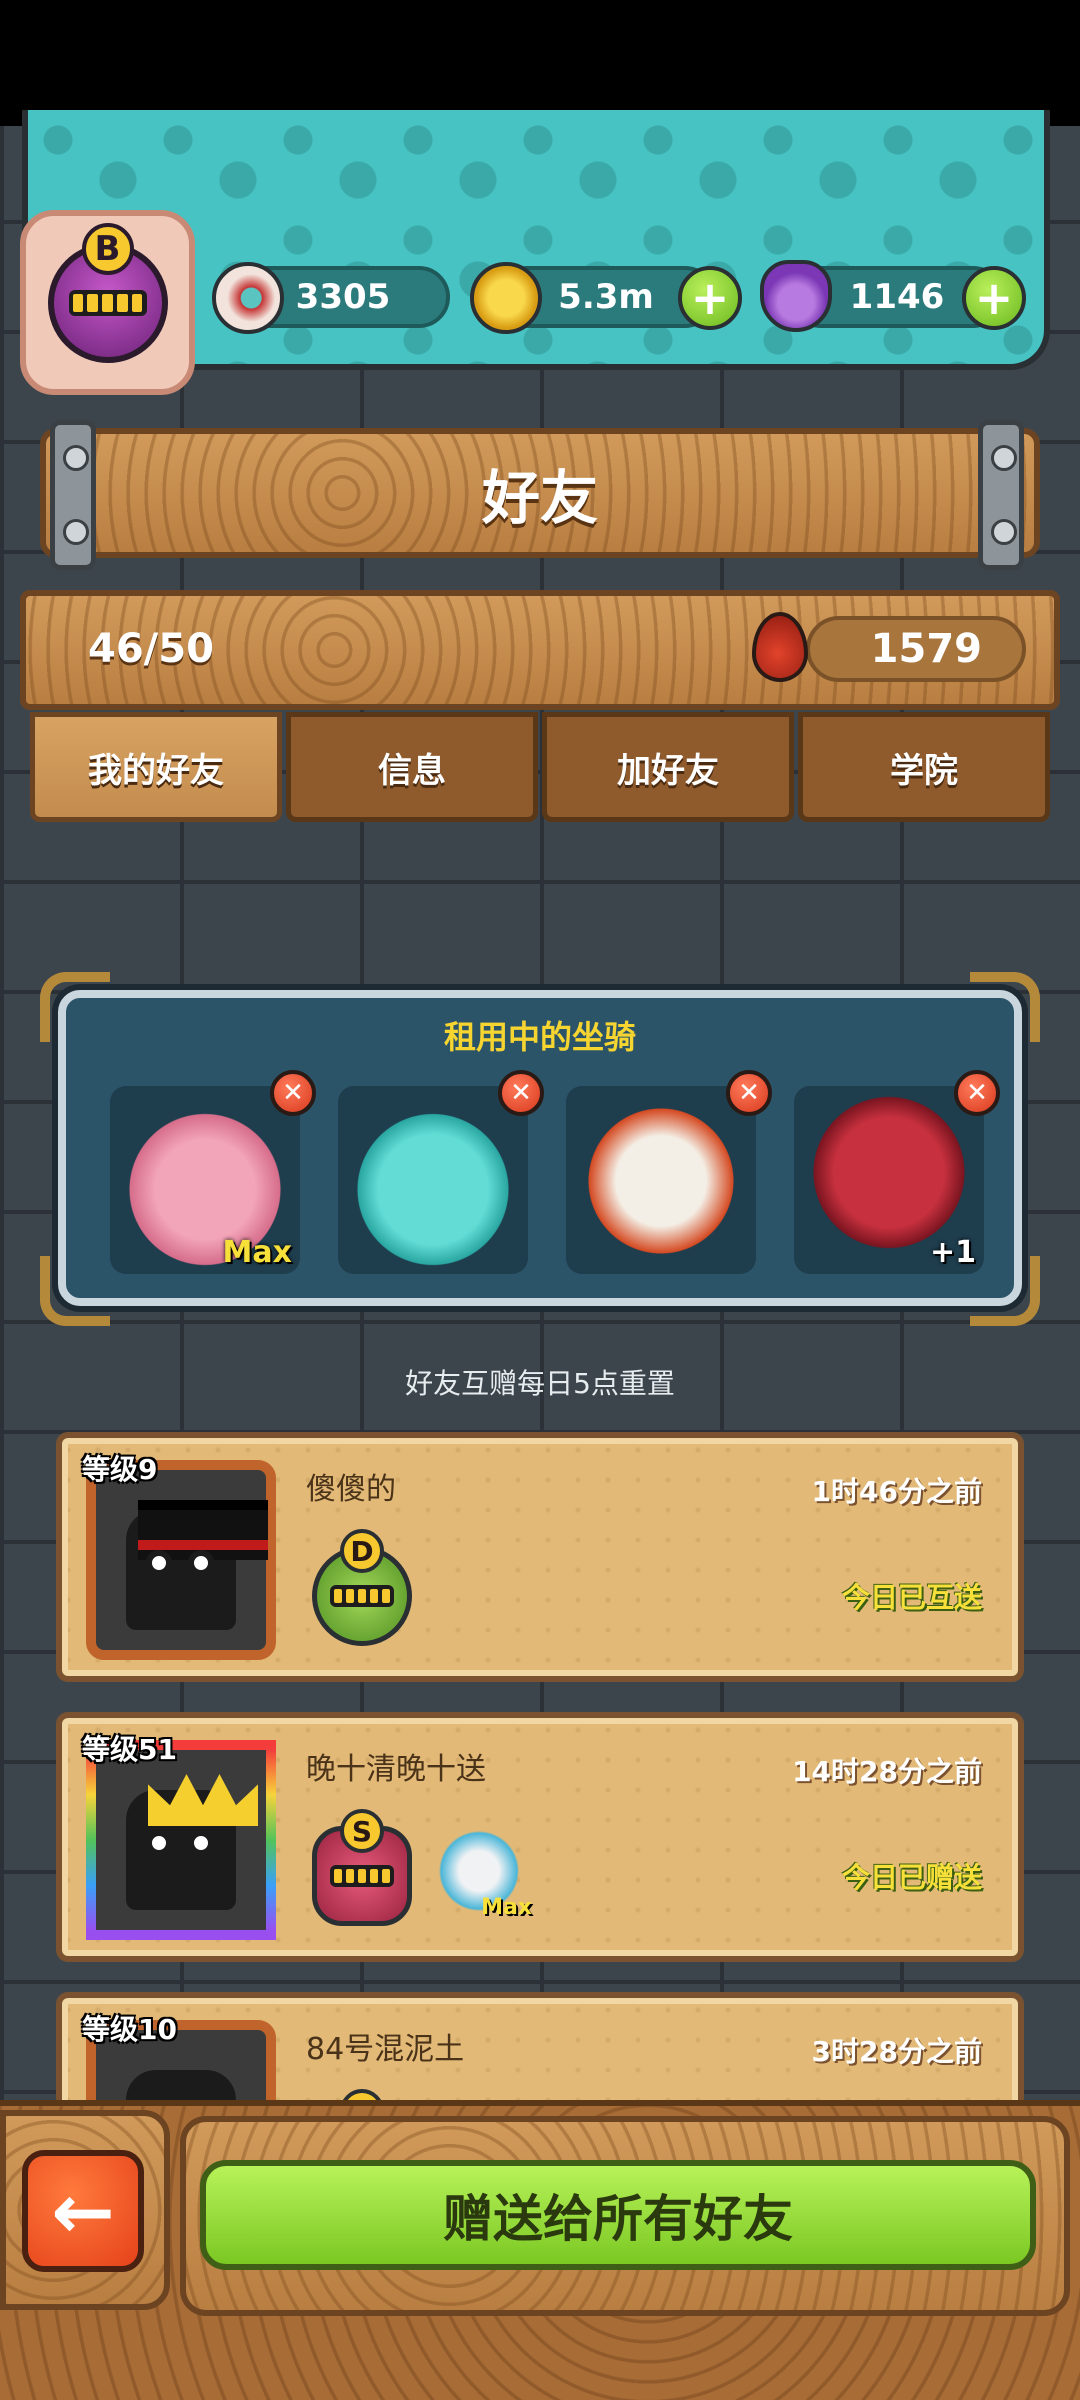  Describe the element at coordinates (661, 1181) in the screenshot. I see `lion-dance-mount-icon` at that location.